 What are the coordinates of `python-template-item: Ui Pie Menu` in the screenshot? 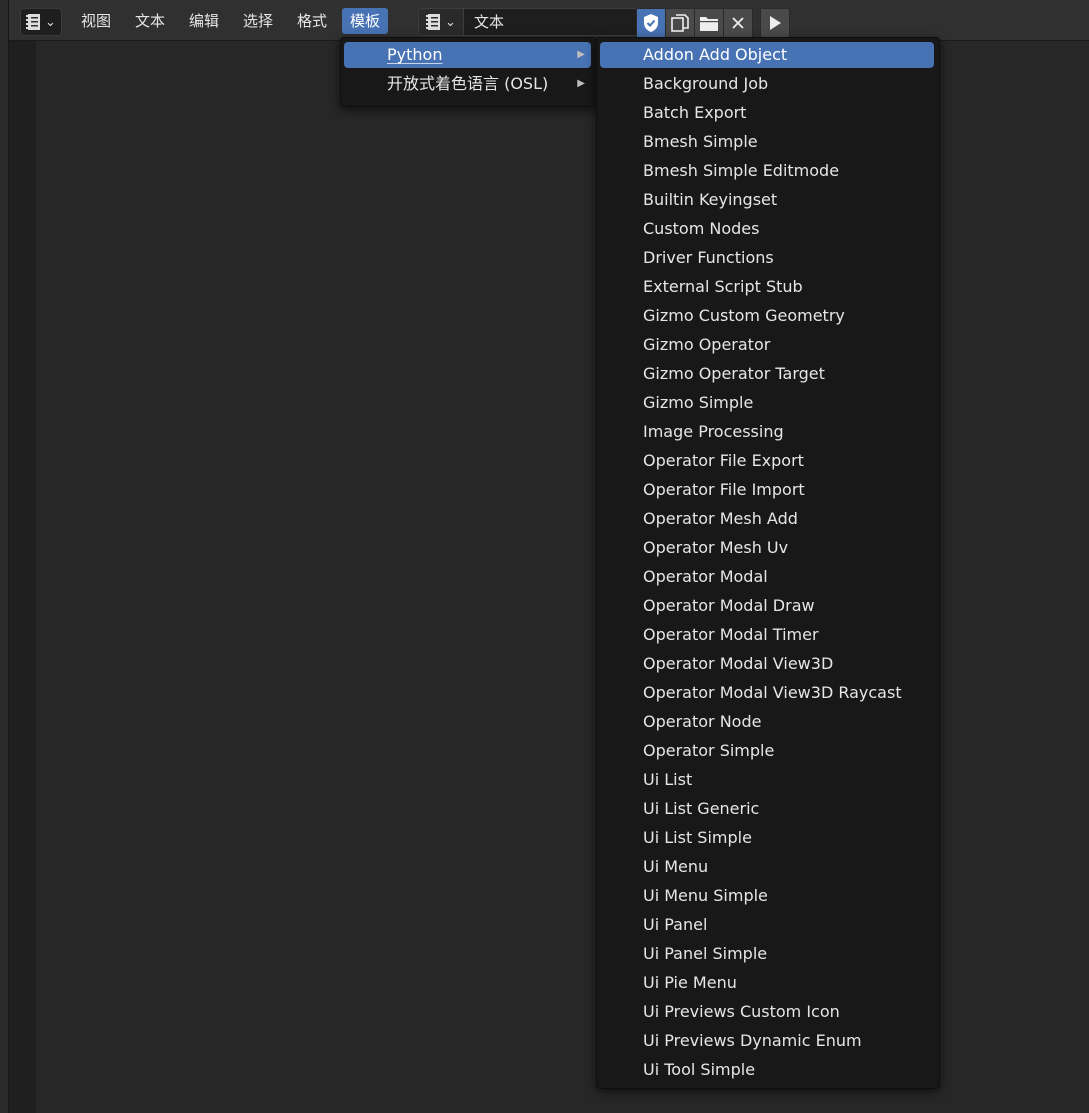 It's located at (767, 983).